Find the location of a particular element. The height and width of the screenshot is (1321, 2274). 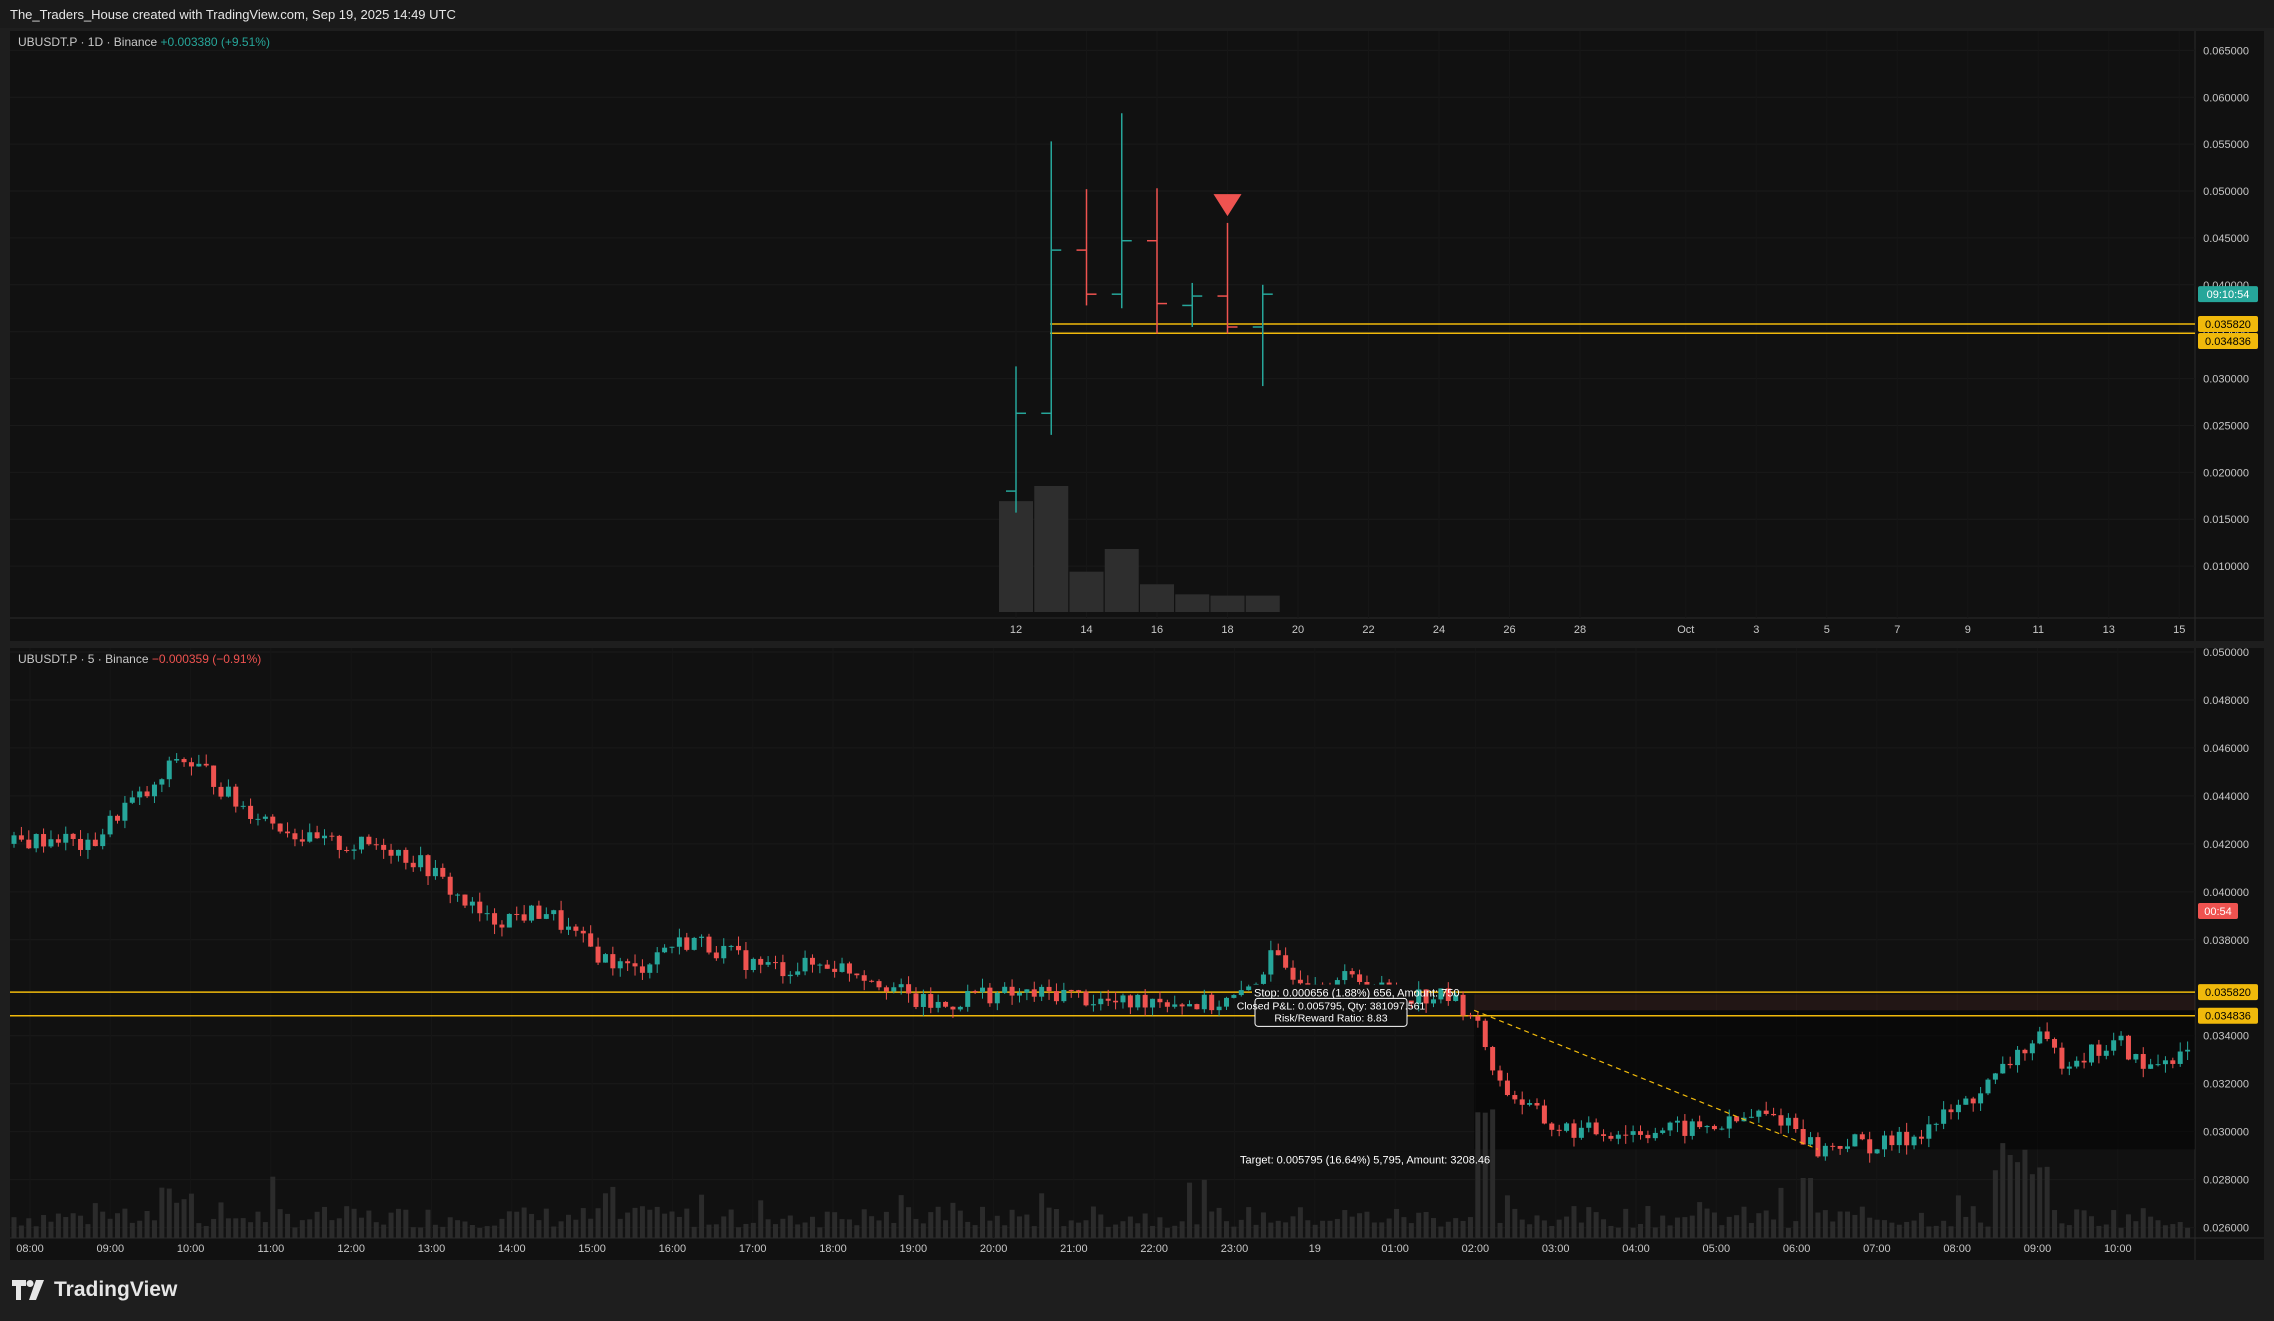

price-tick-label: 0.032000 is located at coordinates (2226, 1085).